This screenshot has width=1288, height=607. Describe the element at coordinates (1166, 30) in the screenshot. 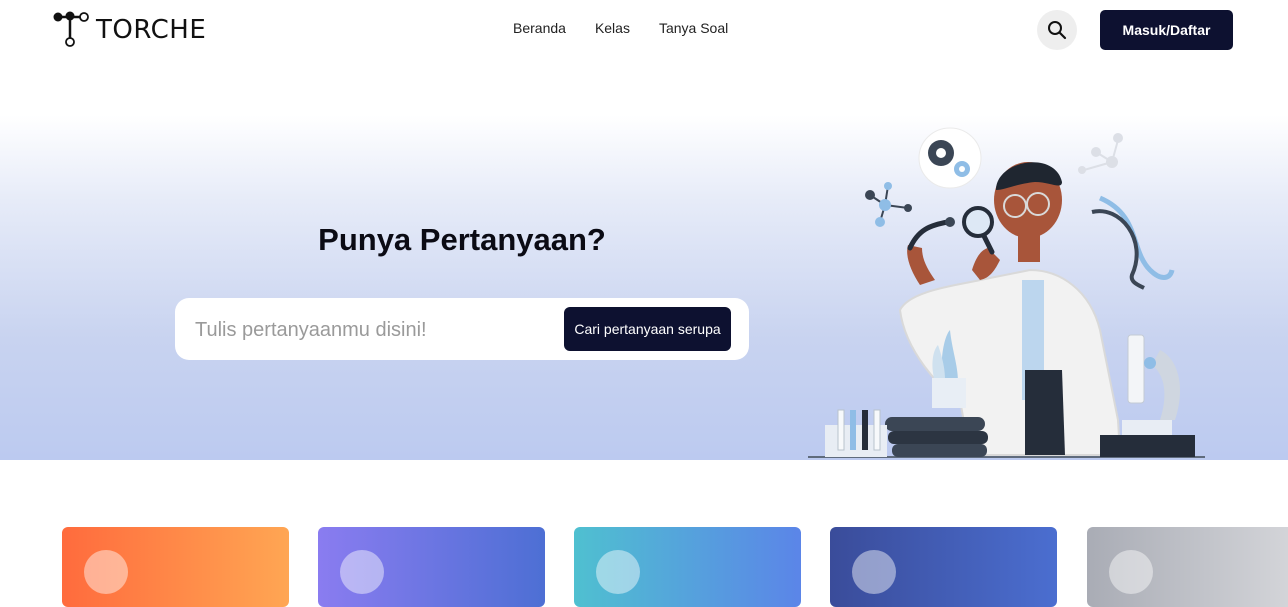

I see `login-register-button: Masuk/Daftar` at that location.